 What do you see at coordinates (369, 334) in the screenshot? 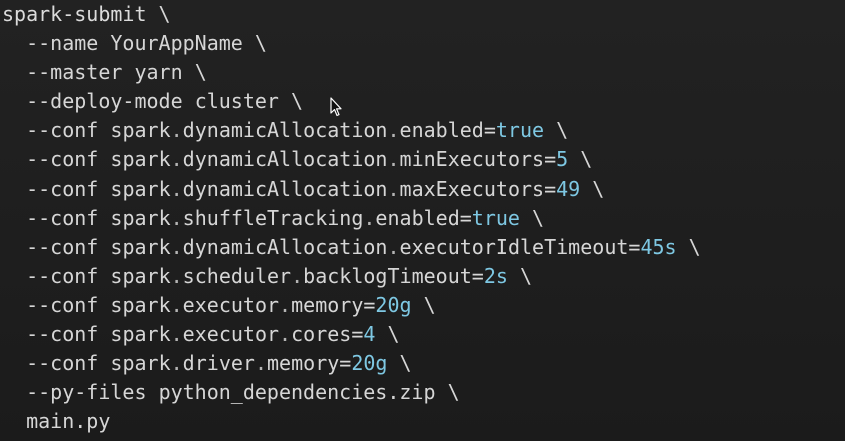
I see `config-value: 4` at bounding box center [369, 334].